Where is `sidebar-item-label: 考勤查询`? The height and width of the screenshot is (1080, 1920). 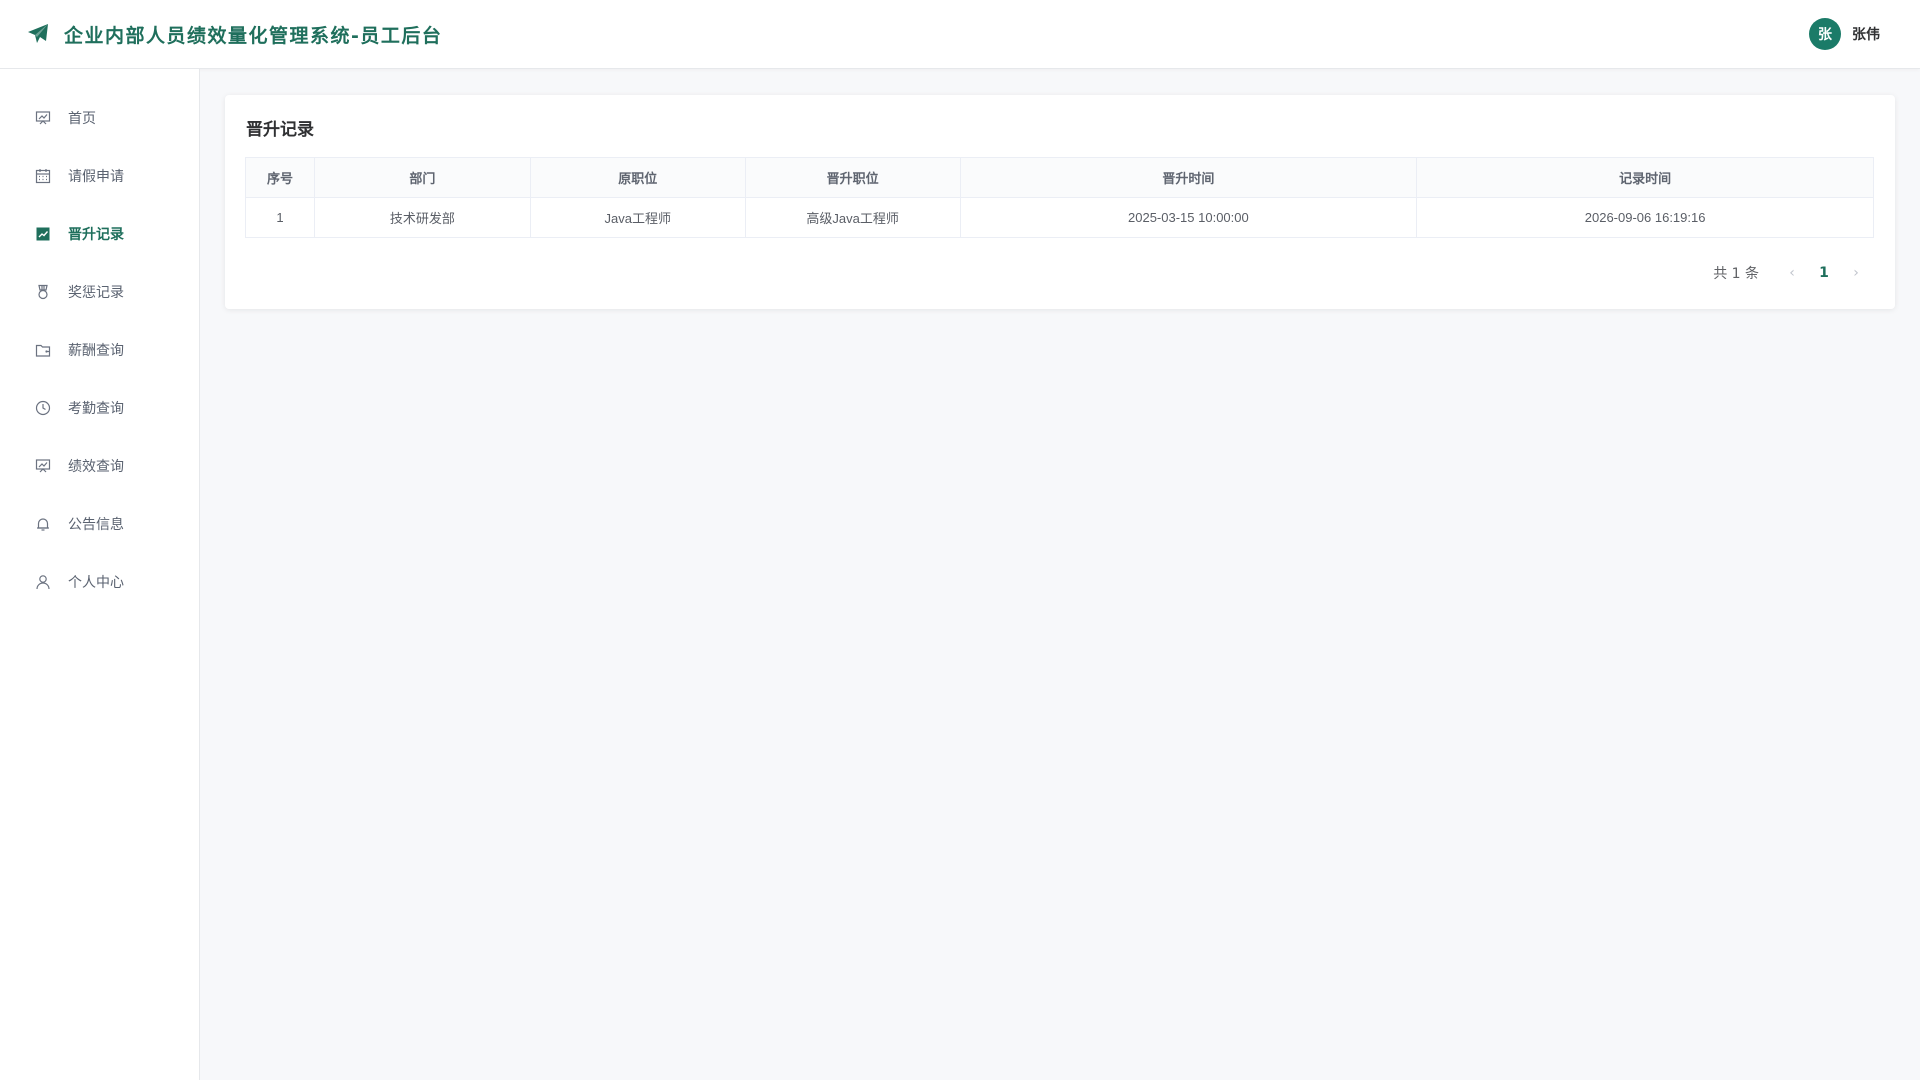
sidebar-item-label: 考勤查询 is located at coordinates (96, 409).